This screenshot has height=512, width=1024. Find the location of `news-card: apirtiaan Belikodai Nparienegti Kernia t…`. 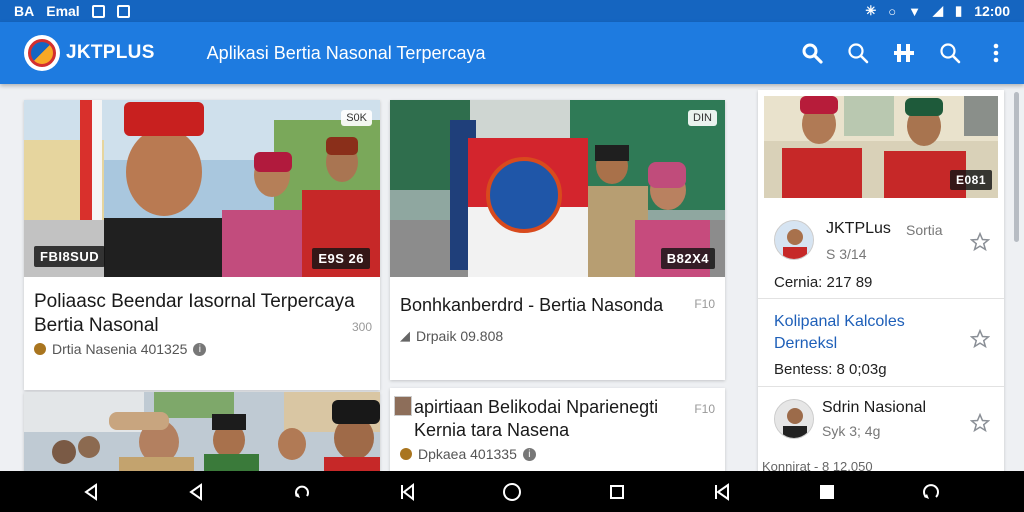

news-card: apirtiaan Belikodai Nparienegti Kernia t… is located at coordinates (557, 430).